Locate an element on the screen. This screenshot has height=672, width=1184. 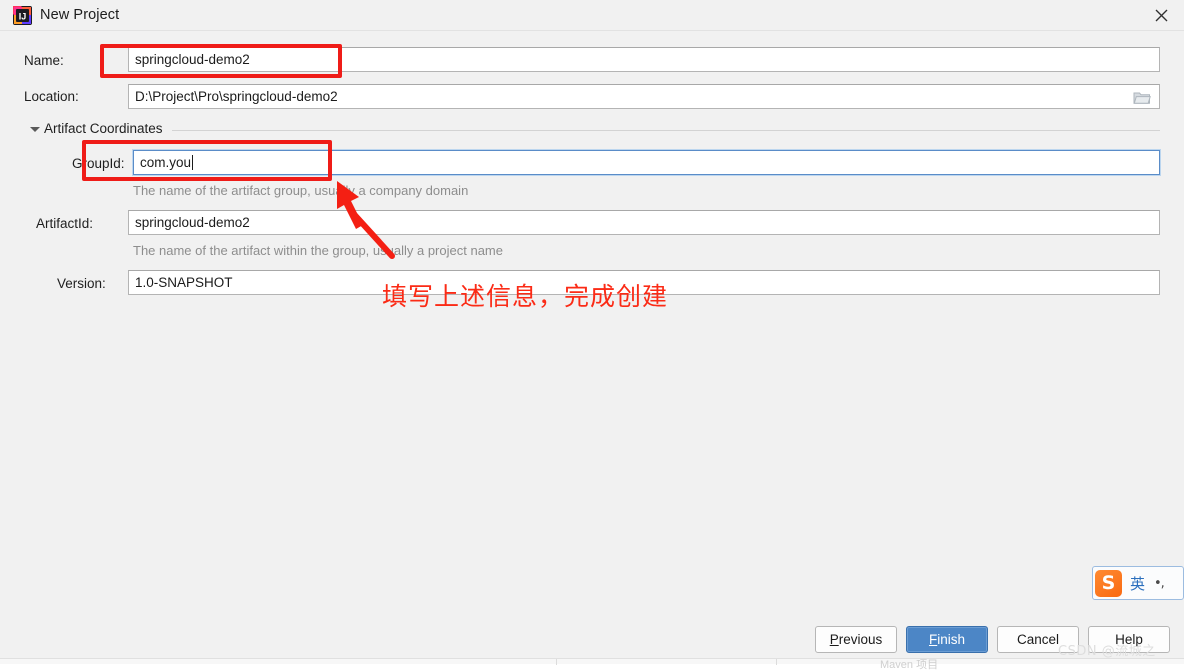
artifact-coordinates-section-header: Artifact Coordinates is located at coordinates (595, 129).